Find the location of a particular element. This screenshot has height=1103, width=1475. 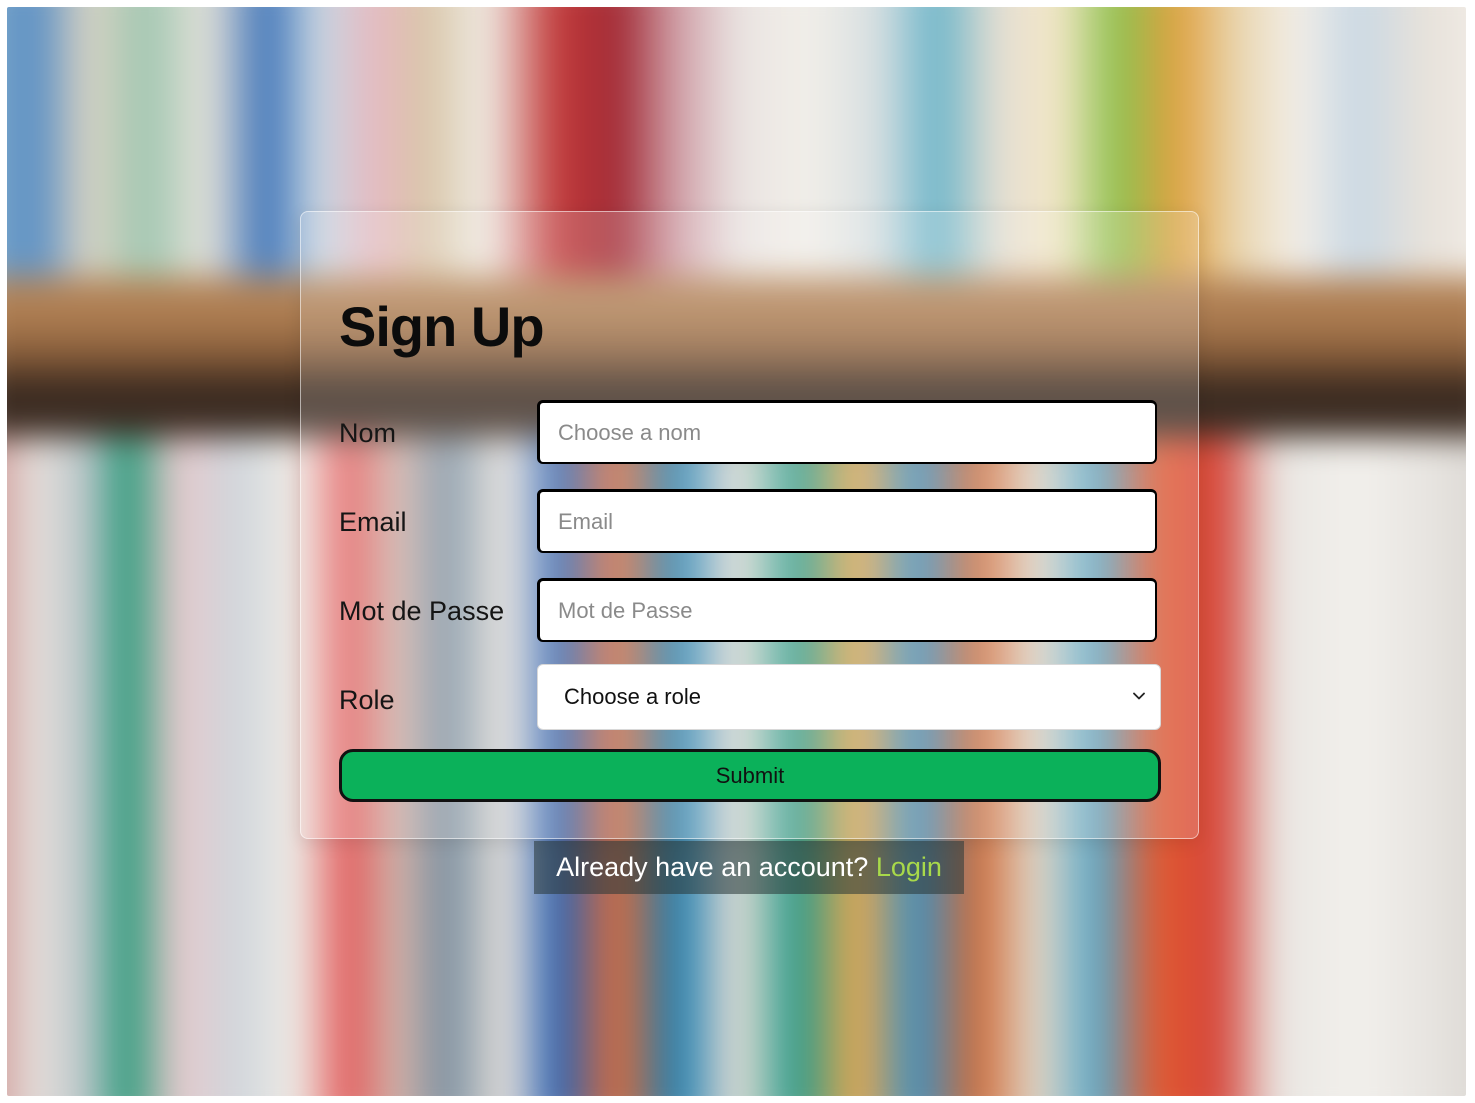

chevron-down-icon is located at coordinates (1139, 696).